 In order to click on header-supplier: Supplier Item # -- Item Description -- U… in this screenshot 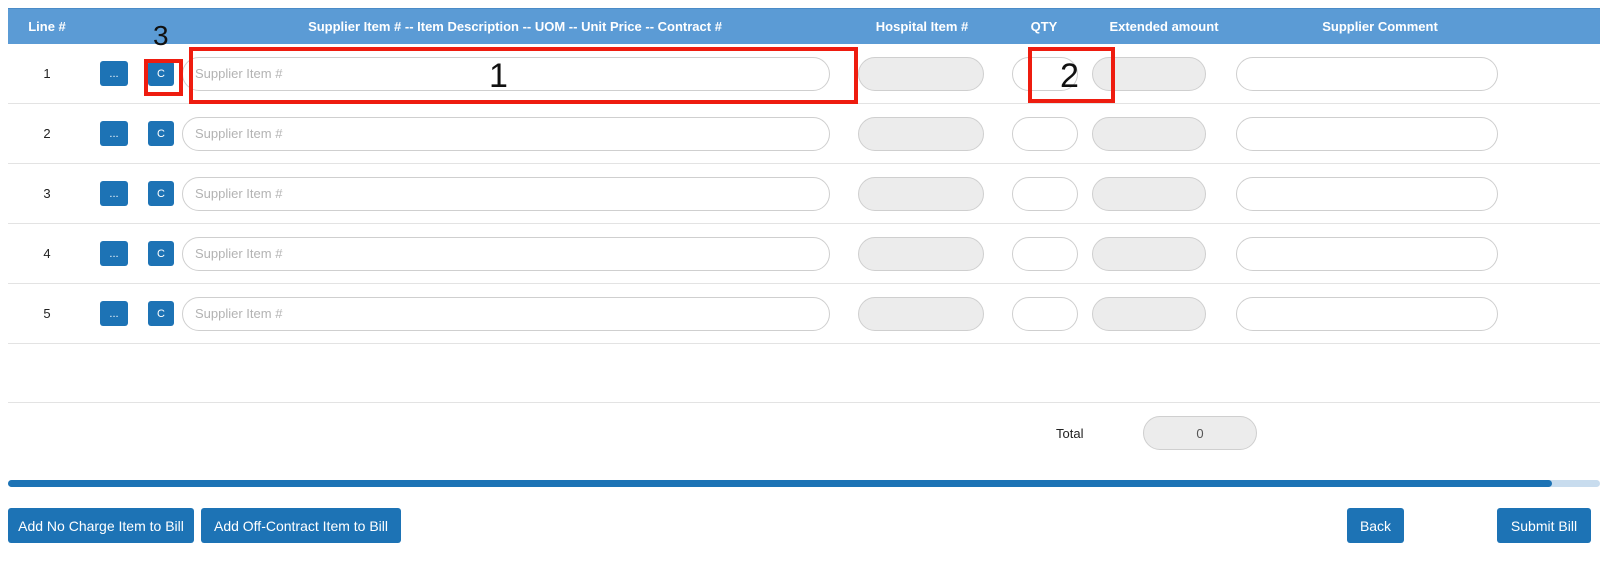, I will do `click(515, 26)`.